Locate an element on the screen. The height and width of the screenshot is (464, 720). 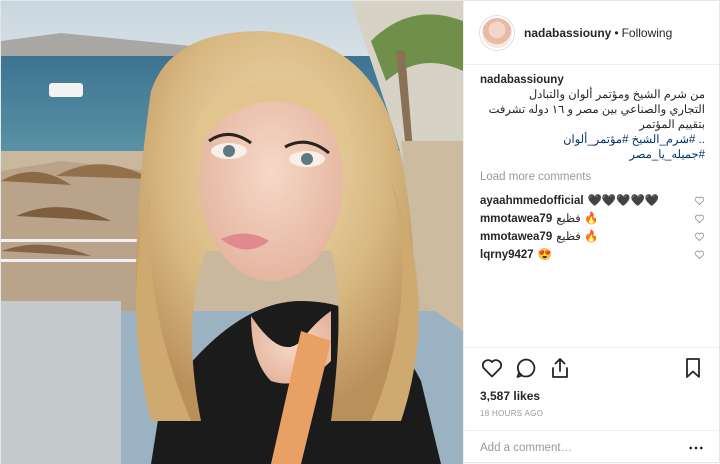
comment-row: ayaahmmedofficial 🖤🖤🖤🖤🖤 is located at coordinates (592, 200).